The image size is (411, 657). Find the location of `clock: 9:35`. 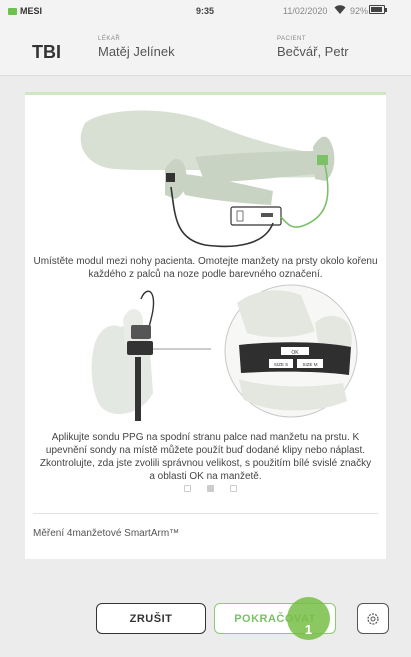

clock: 9:35 is located at coordinates (205, 11).